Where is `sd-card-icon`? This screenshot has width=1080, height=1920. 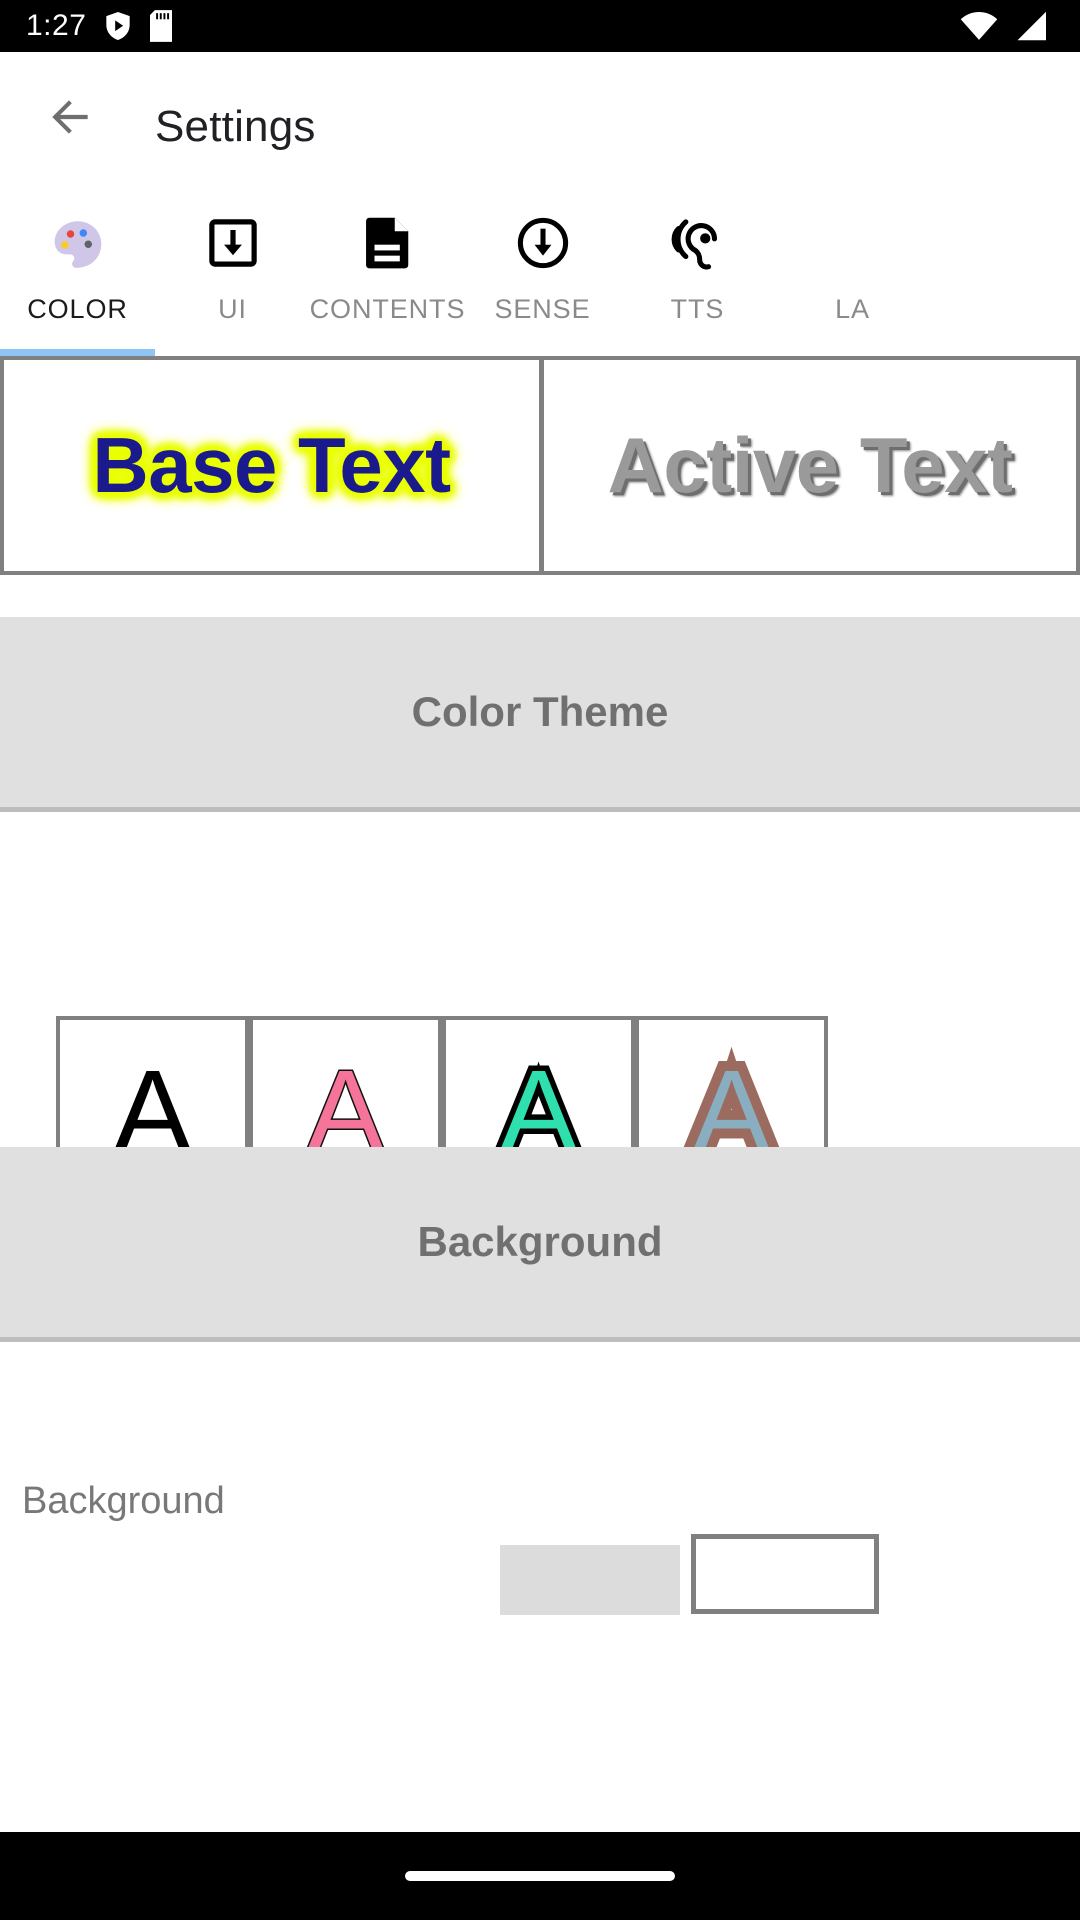 sd-card-icon is located at coordinates (161, 26).